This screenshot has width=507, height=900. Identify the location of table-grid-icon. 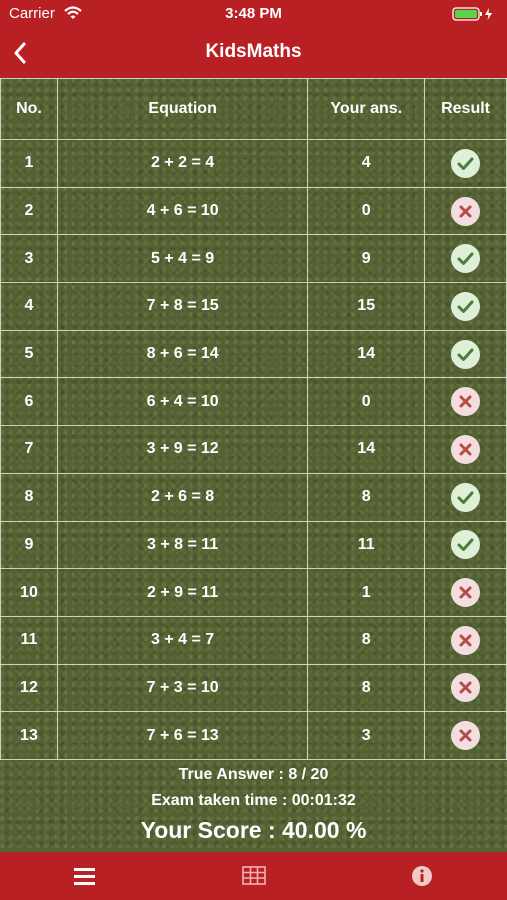
(254, 876).